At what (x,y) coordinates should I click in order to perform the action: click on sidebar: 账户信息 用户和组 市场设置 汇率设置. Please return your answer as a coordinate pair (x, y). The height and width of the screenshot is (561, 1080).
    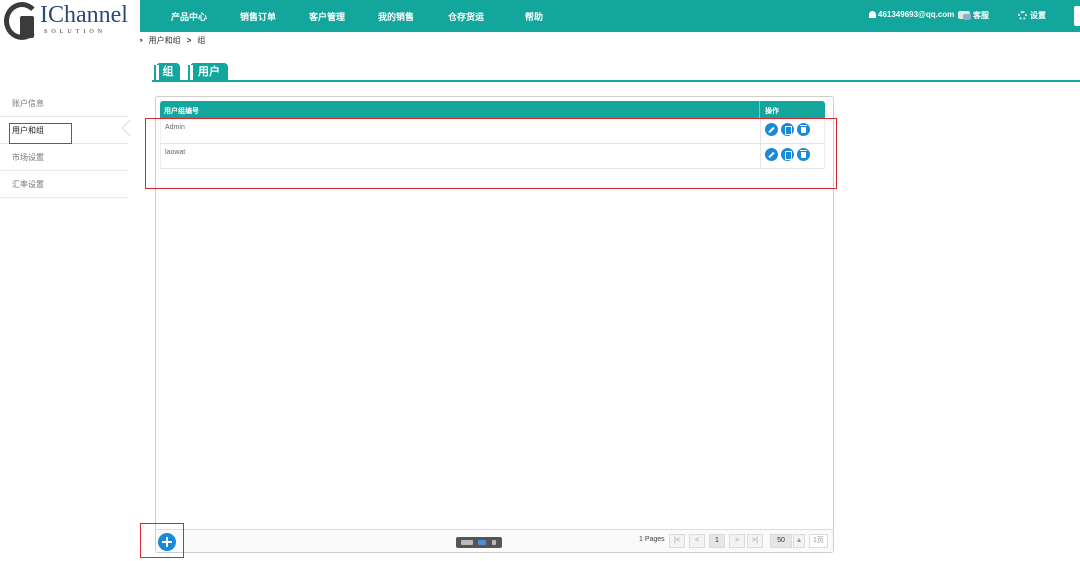
    Looking at the image, I should click on (64, 144).